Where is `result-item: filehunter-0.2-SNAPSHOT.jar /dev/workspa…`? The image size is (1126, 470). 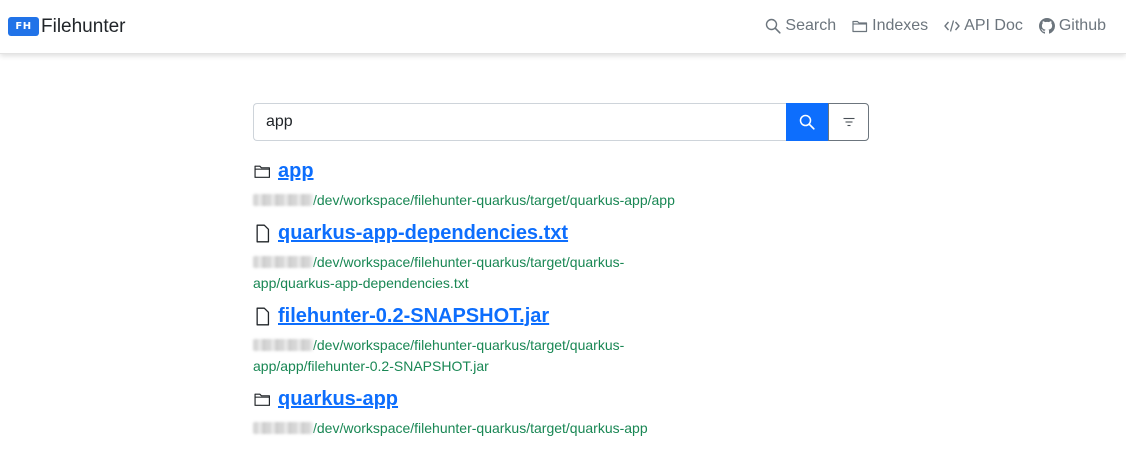 result-item: filehunter-0.2-SNAPSHOT.jar /dev/workspa… is located at coordinates (563, 340).